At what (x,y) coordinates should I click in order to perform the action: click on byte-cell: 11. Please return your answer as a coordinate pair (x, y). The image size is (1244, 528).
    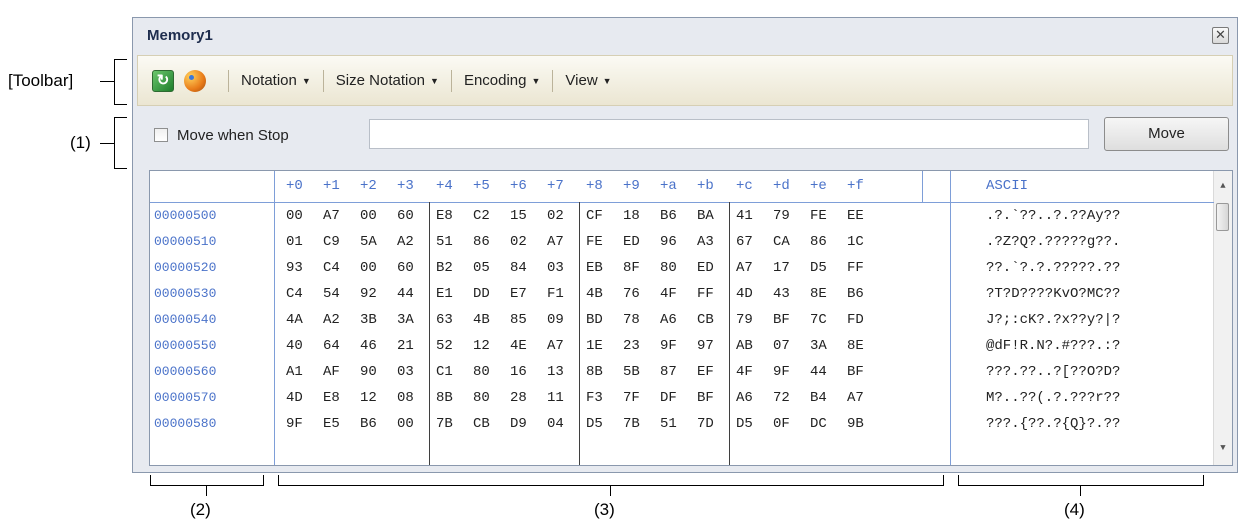
    Looking at the image, I should click on (555, 398).